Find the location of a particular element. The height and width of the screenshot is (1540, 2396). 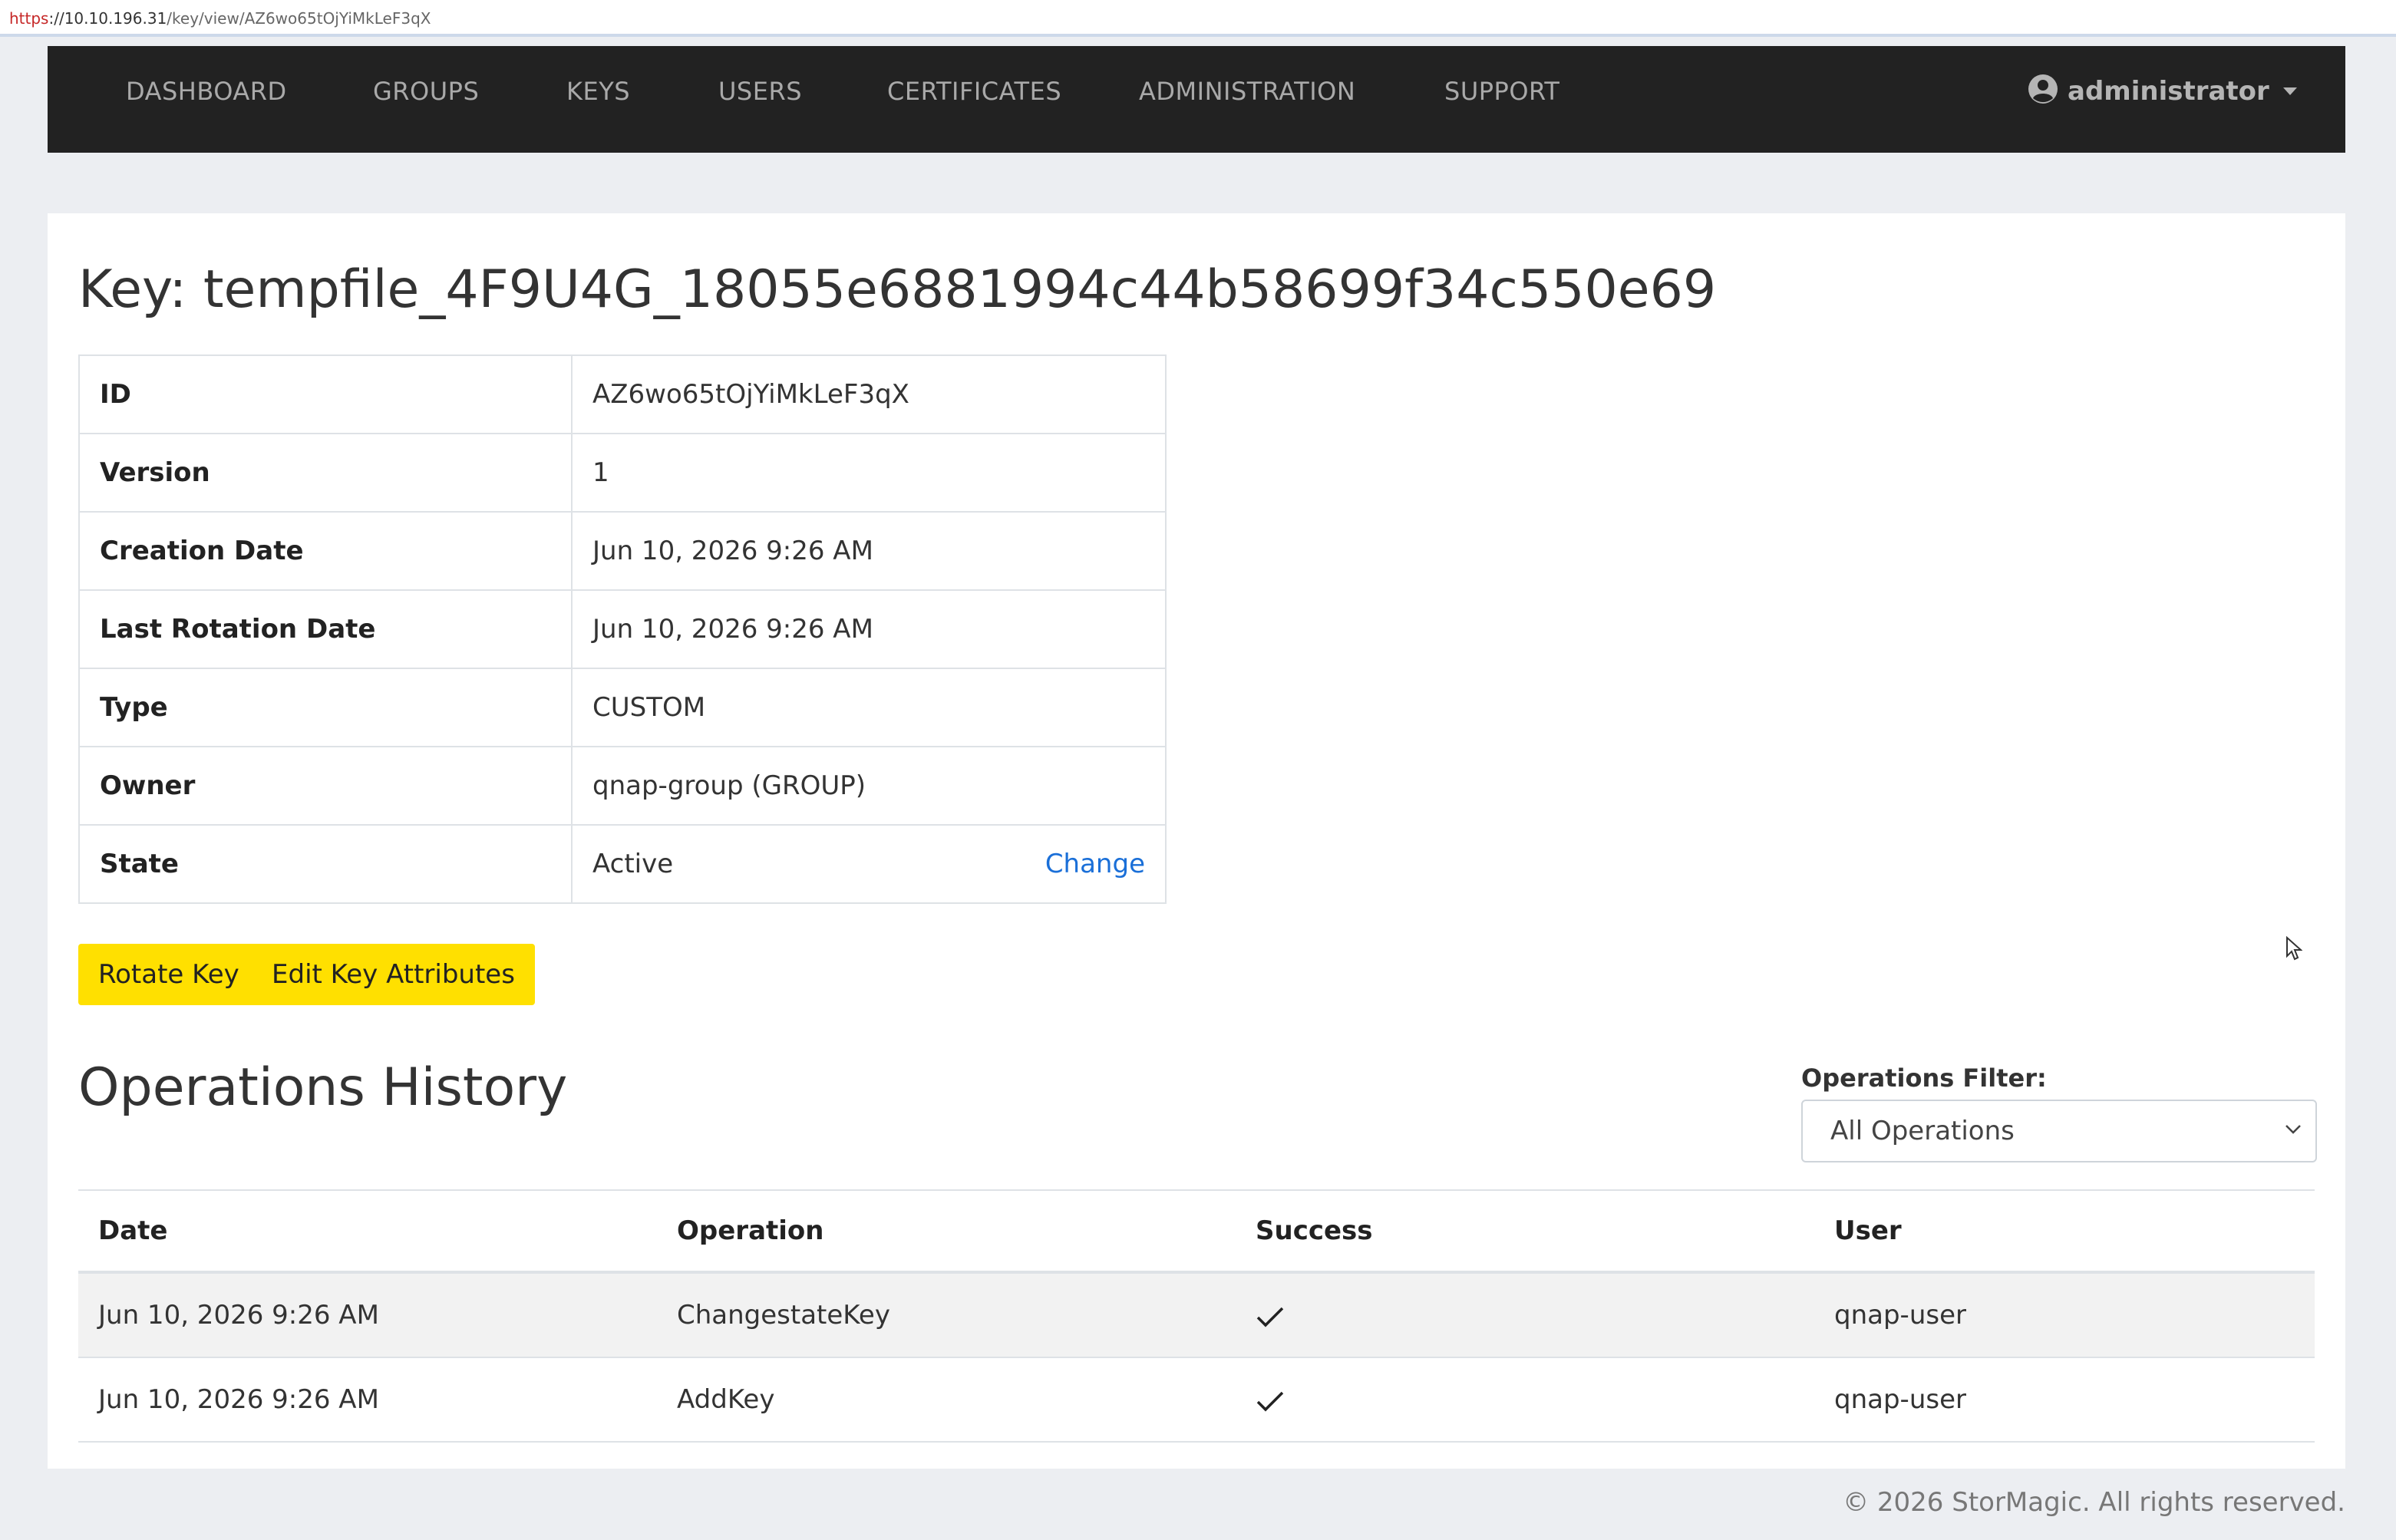

operations-filter-select: All Operations is located at coordinates (2059, 1131).